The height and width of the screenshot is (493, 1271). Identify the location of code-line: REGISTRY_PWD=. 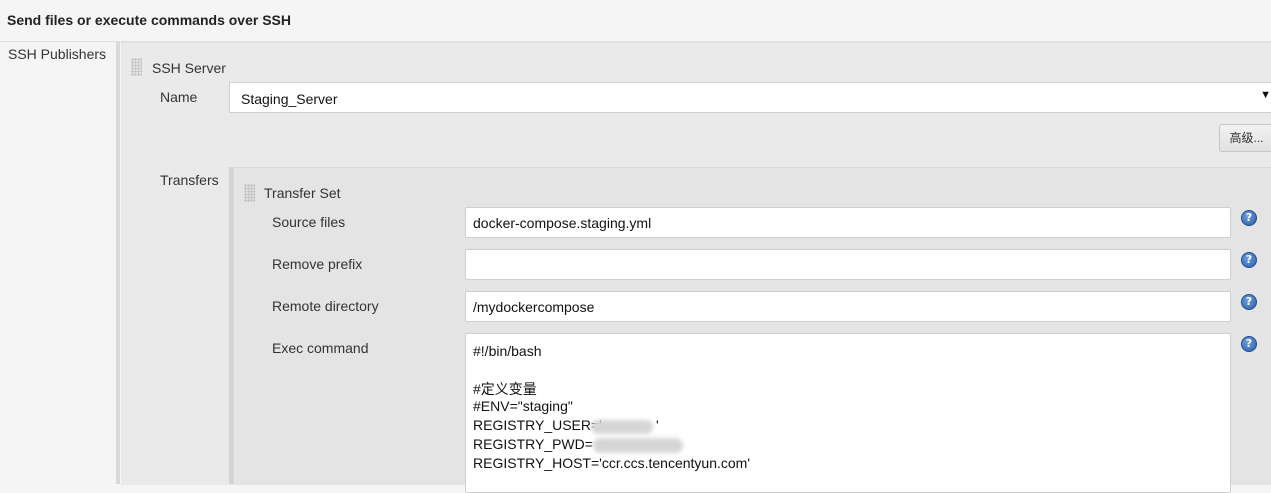
(533, 444).